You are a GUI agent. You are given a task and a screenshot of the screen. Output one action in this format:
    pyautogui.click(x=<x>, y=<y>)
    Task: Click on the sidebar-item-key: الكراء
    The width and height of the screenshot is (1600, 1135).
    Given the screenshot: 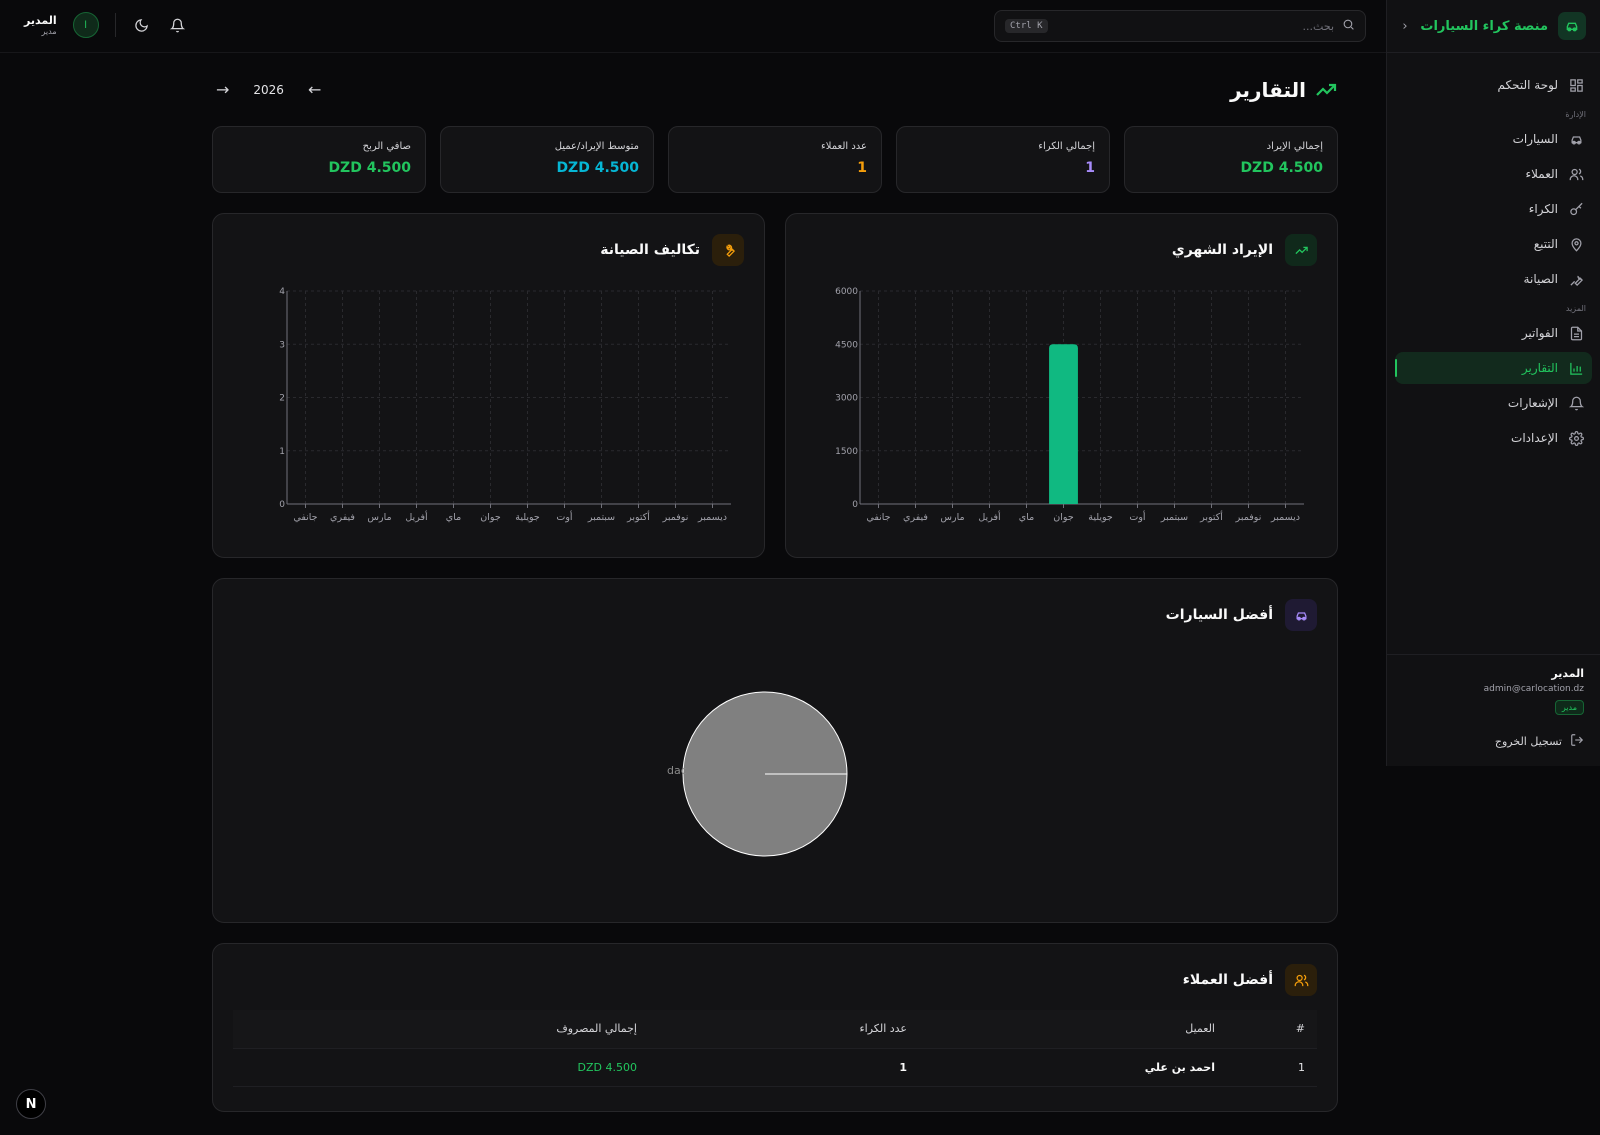 What is the action you would take?
    pyautogui.click(x=1493, y=209)
    